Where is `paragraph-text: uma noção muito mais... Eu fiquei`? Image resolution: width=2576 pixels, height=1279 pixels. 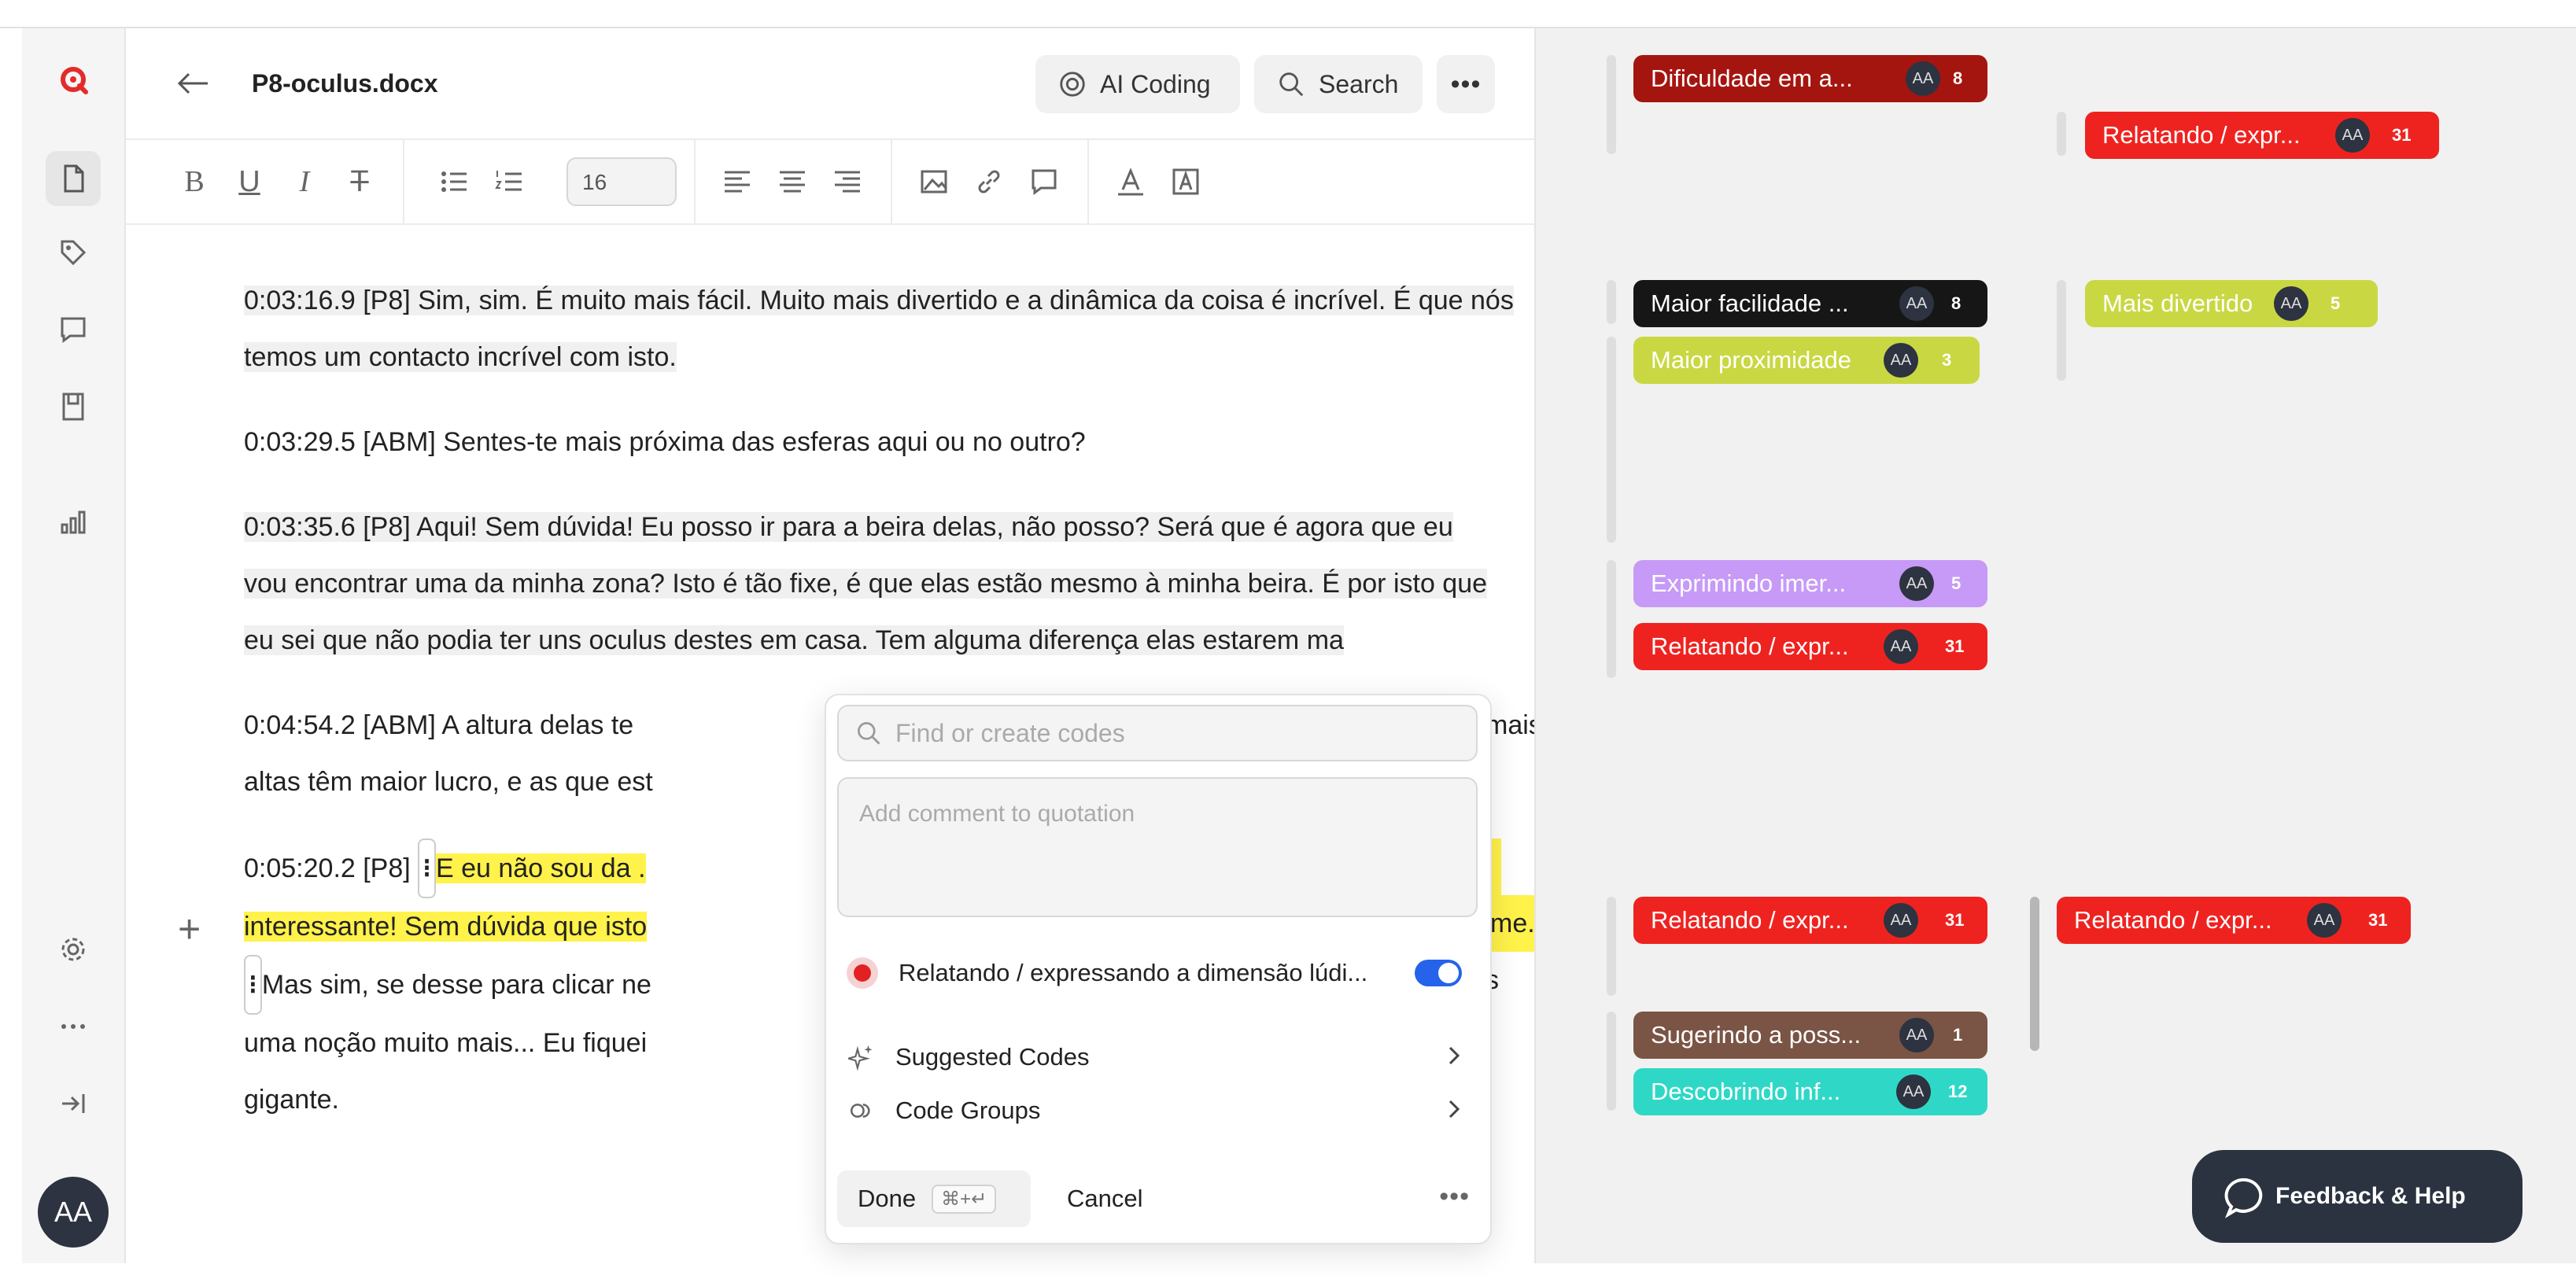
paragraph-text: uma noção muito mais... Eu fiquei is located at coordinates (445, 1043).